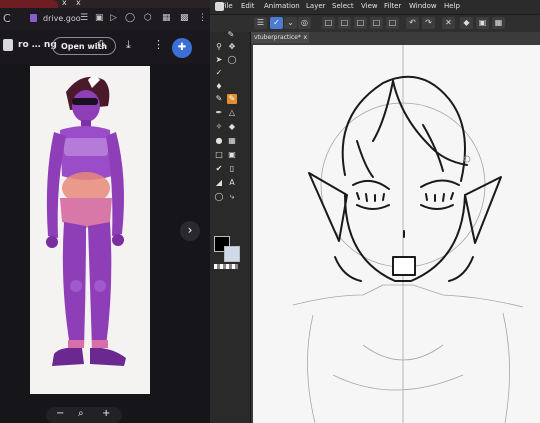  I want to click on zoom-icon: ⌕, so click(81, 413).